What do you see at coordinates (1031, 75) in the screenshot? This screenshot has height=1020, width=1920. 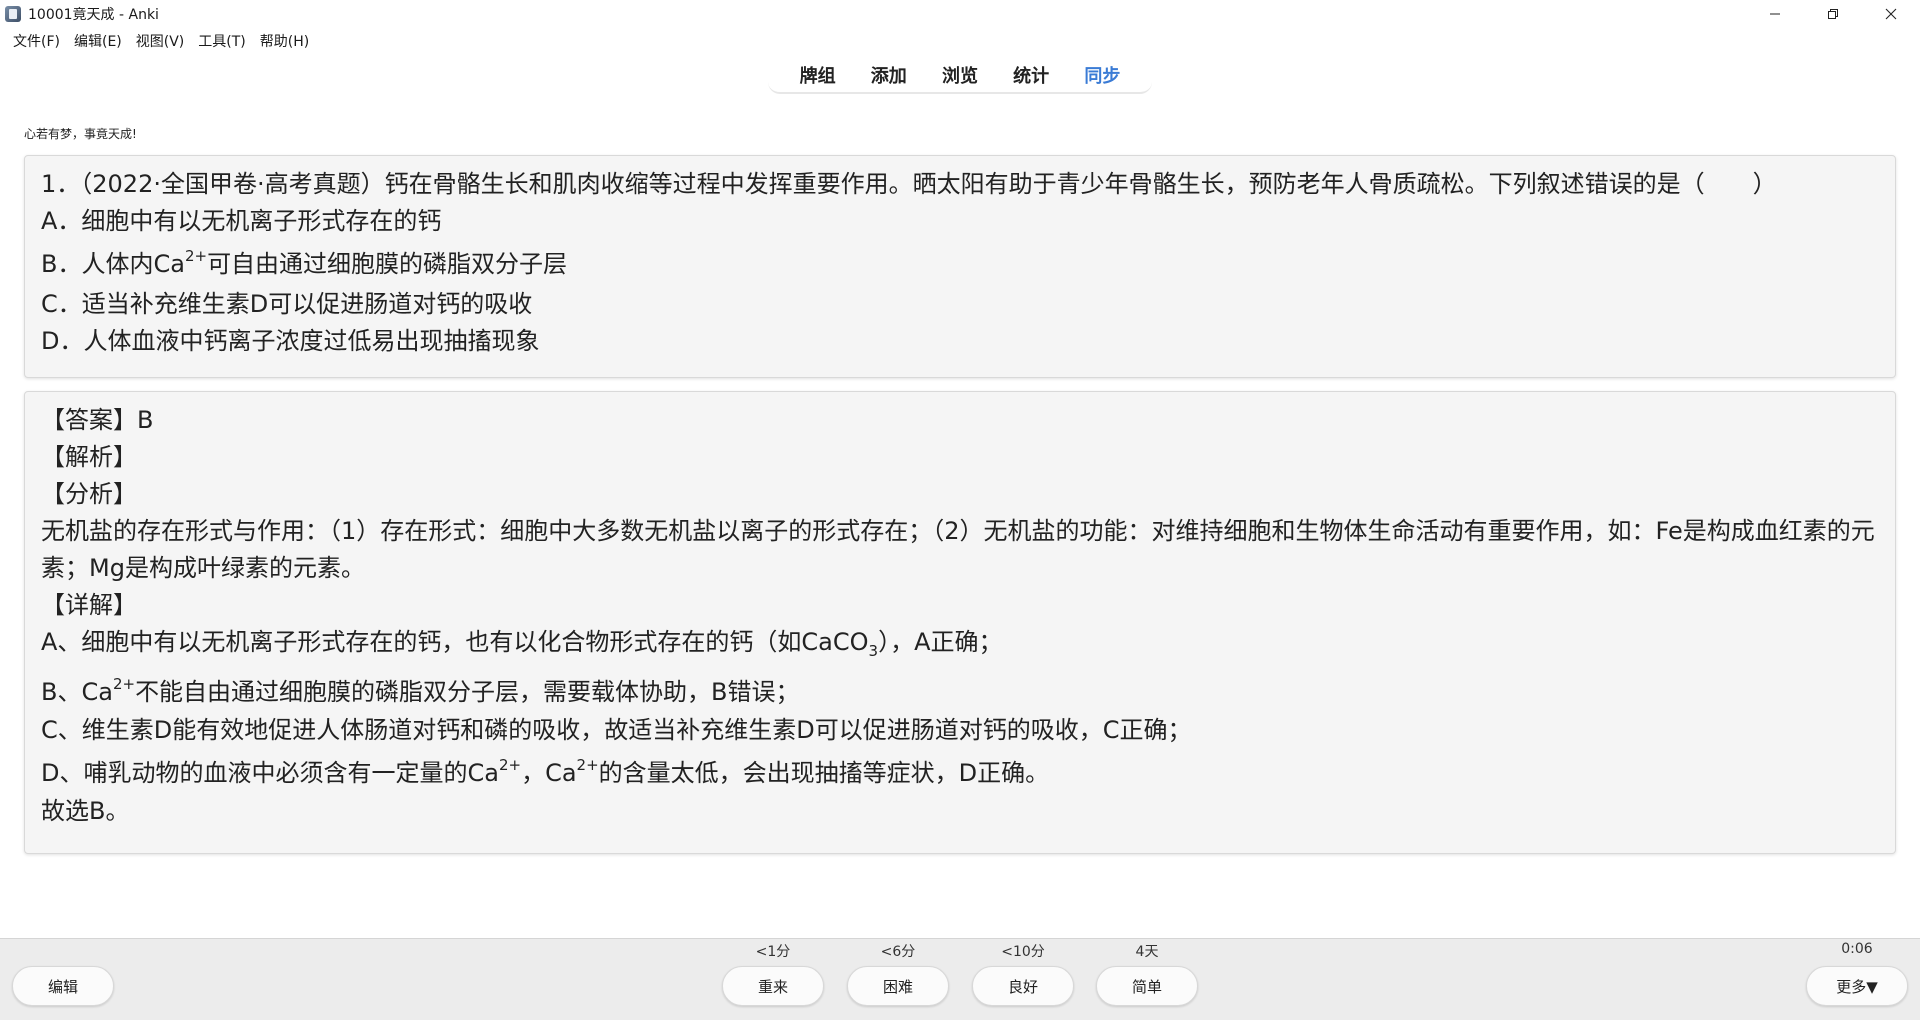 I see `toolbar-stats: 统计` at bounding box center [1031, 75].